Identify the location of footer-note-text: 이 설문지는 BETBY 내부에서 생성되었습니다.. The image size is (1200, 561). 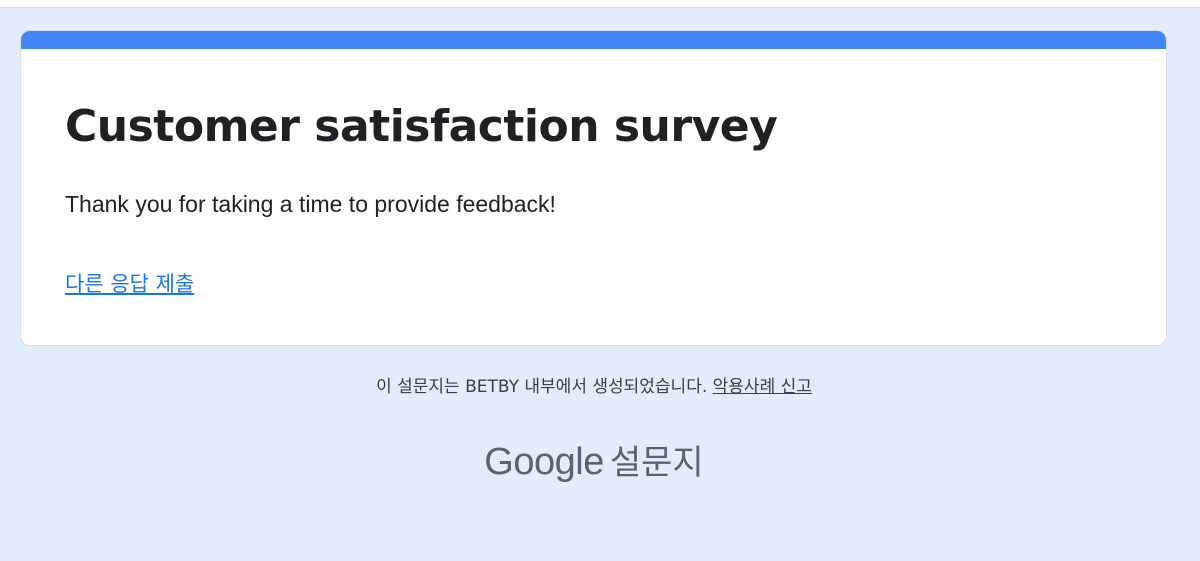
(544, 387).